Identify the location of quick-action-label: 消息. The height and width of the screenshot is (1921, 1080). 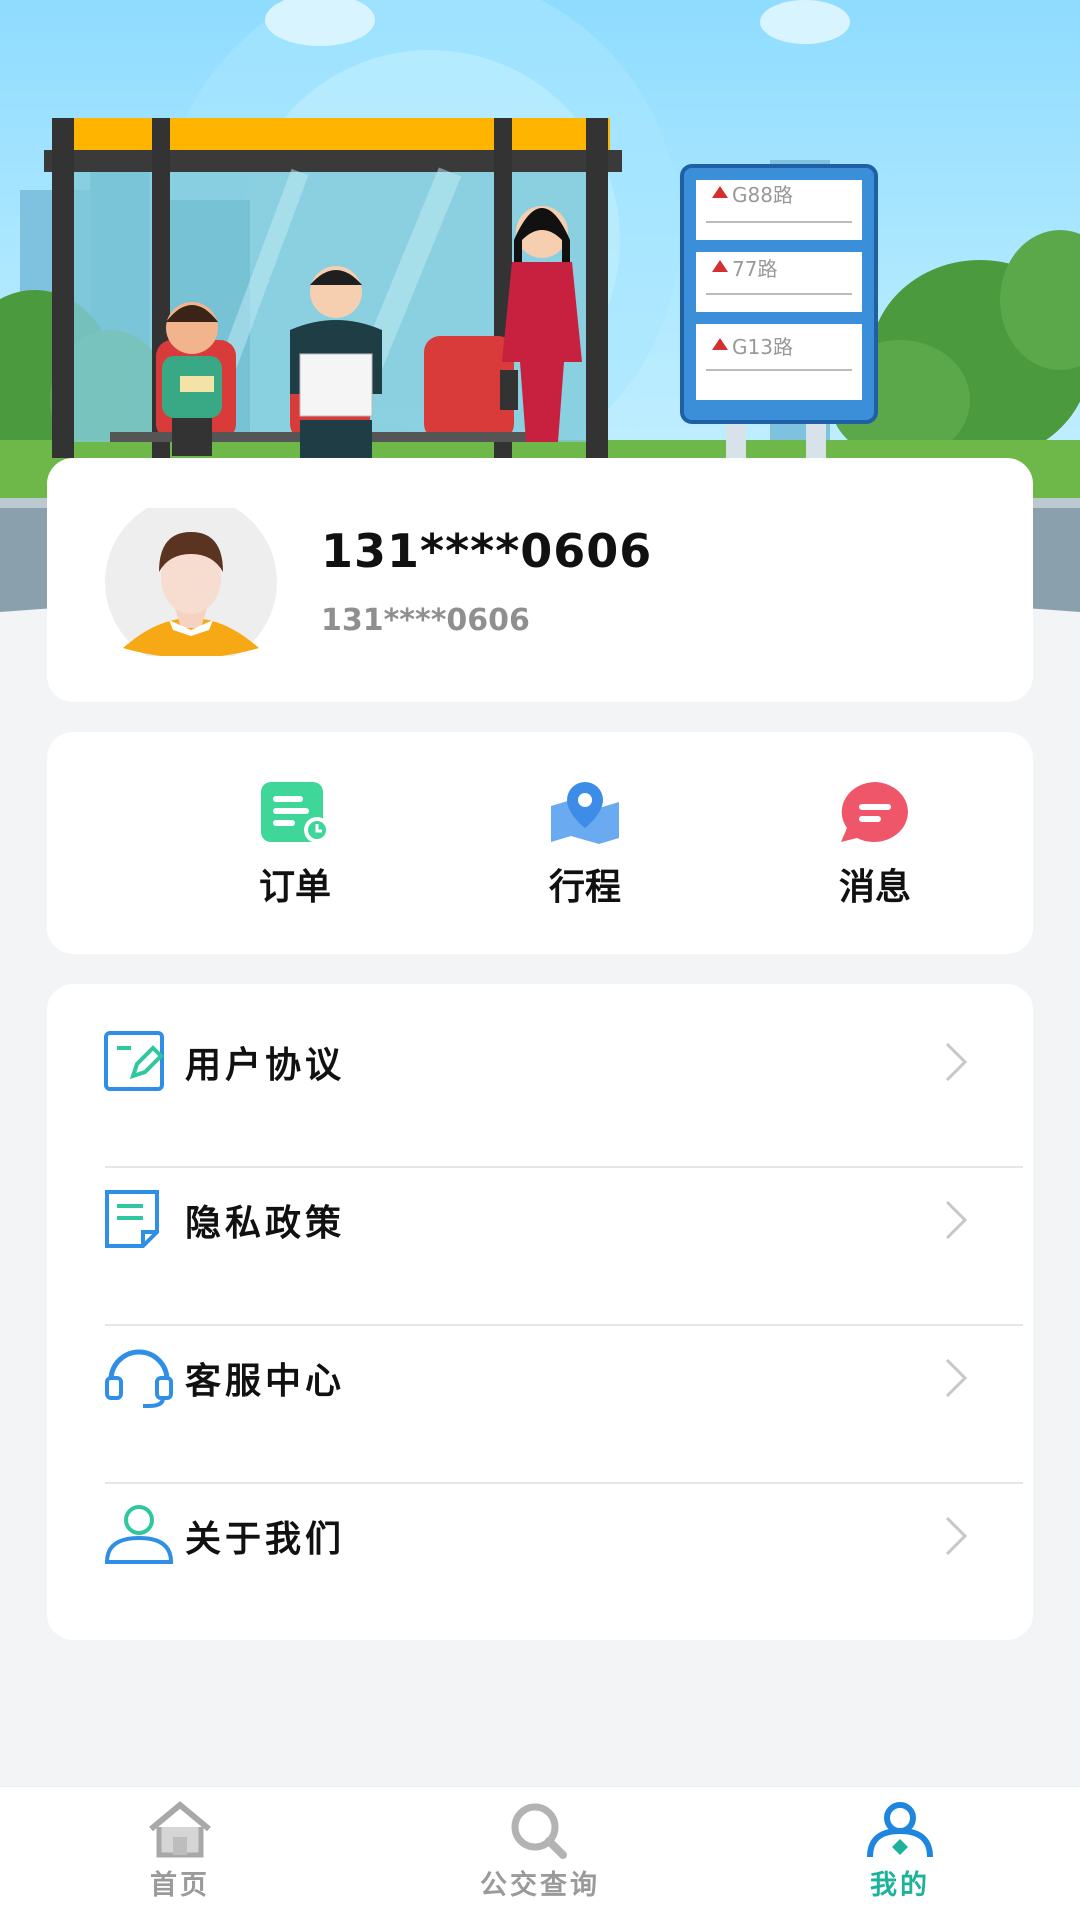
(874, 887).